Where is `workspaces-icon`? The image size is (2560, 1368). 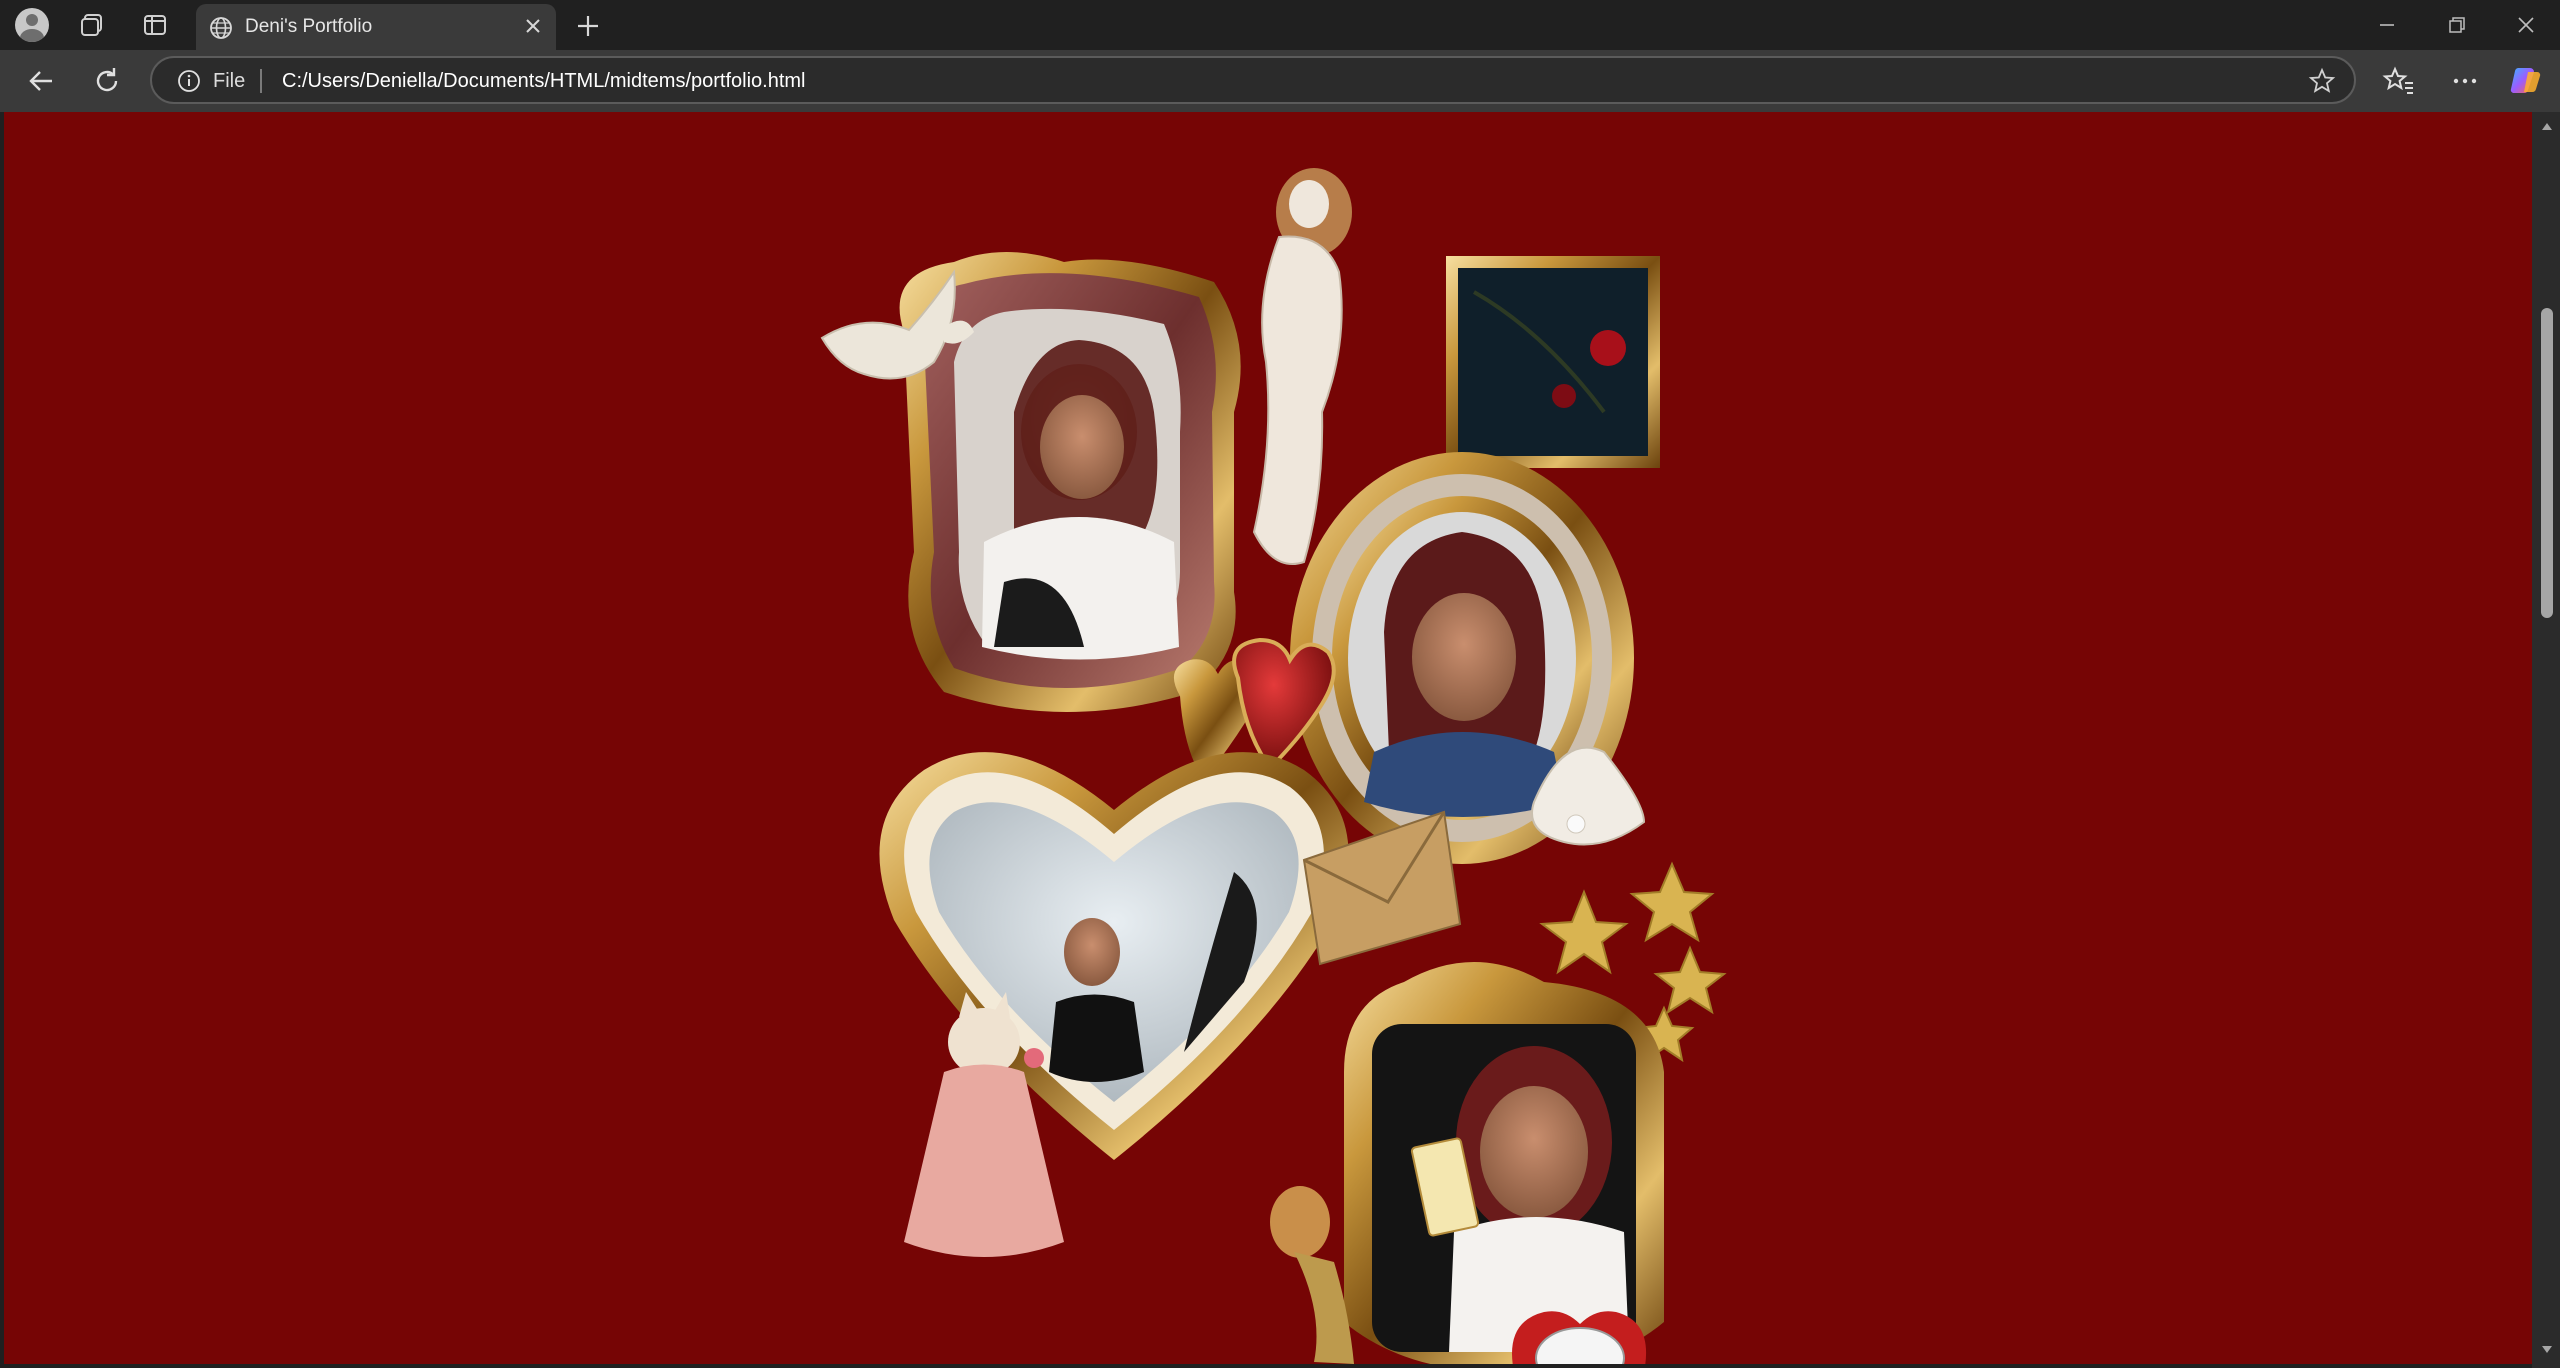
workspaces-icon is located at coordinates (92, 25).